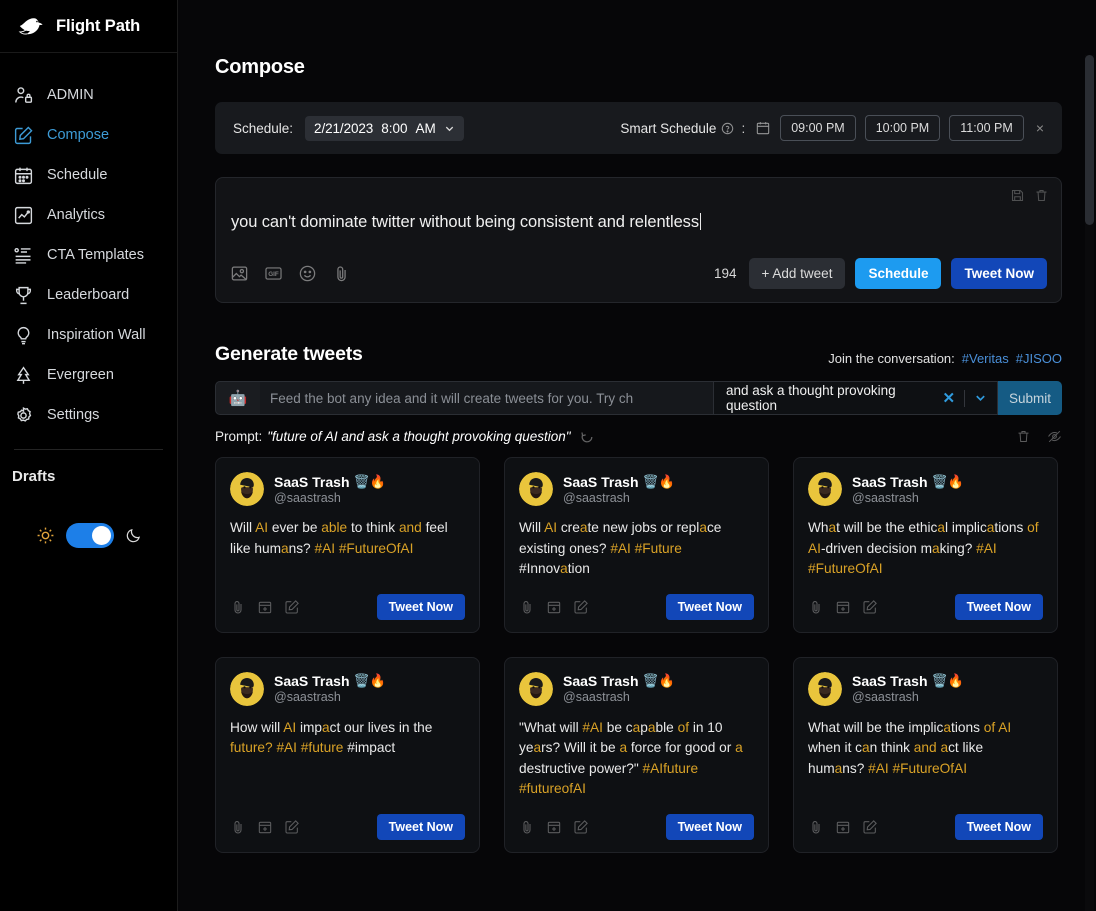  I want to click on save-icon, so click(1017, 195).